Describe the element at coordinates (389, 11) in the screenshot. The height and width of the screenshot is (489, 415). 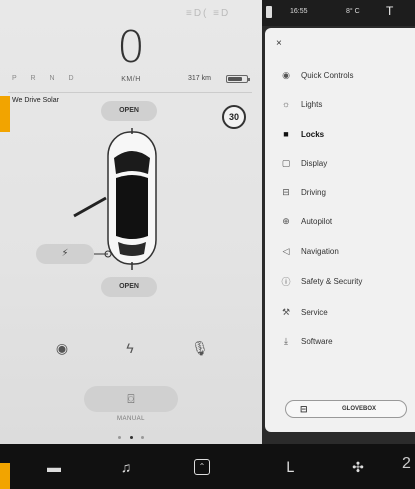
I see `tesla-logo-icon: T` at that location.